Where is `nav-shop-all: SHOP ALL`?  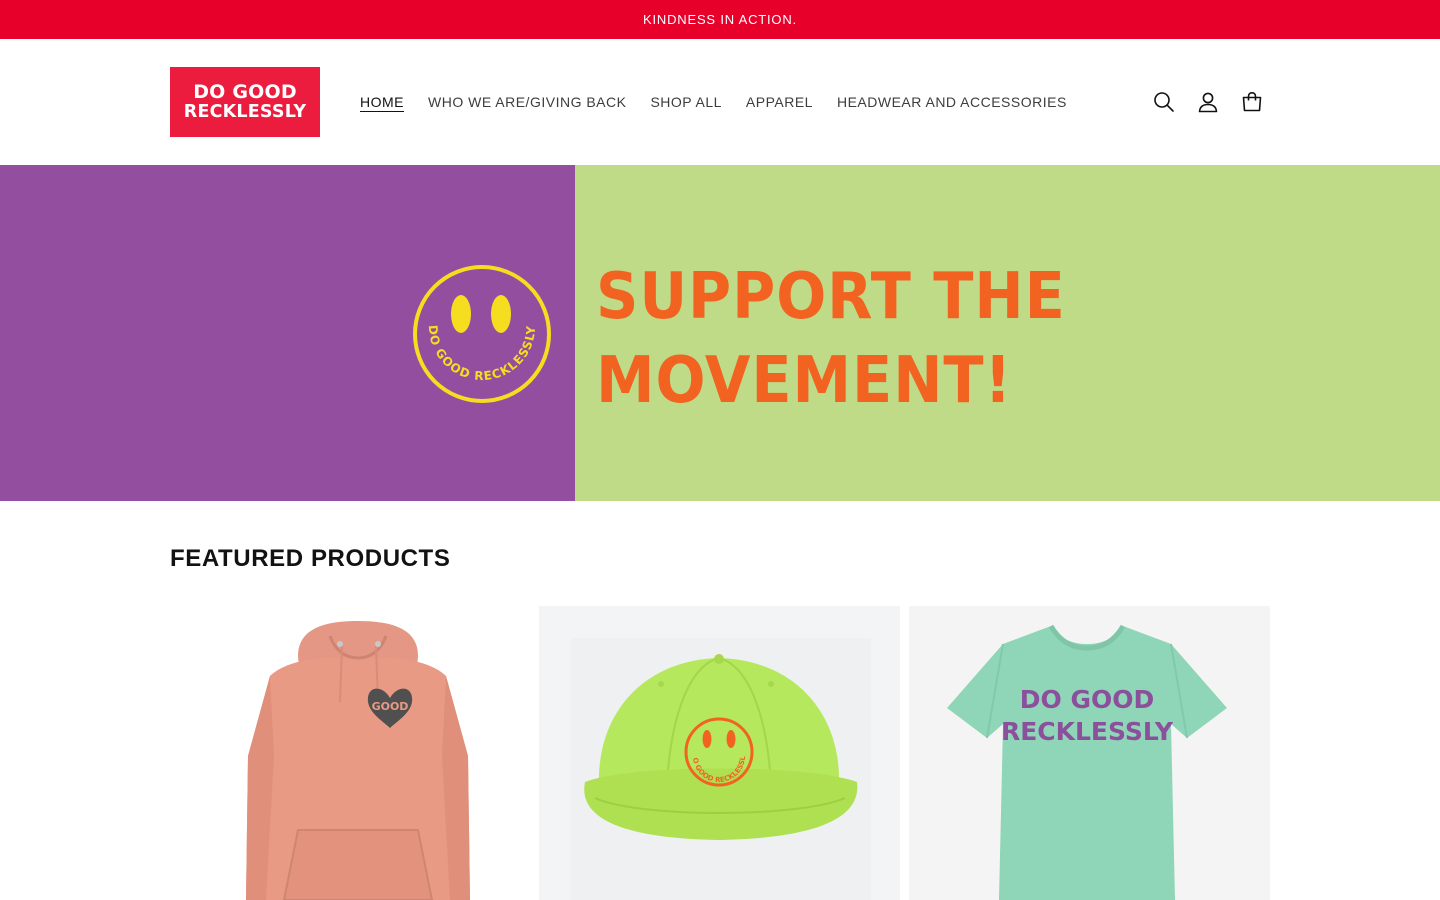 nav-shop-all: SHOP ALL is located at coordinates (685, 102).